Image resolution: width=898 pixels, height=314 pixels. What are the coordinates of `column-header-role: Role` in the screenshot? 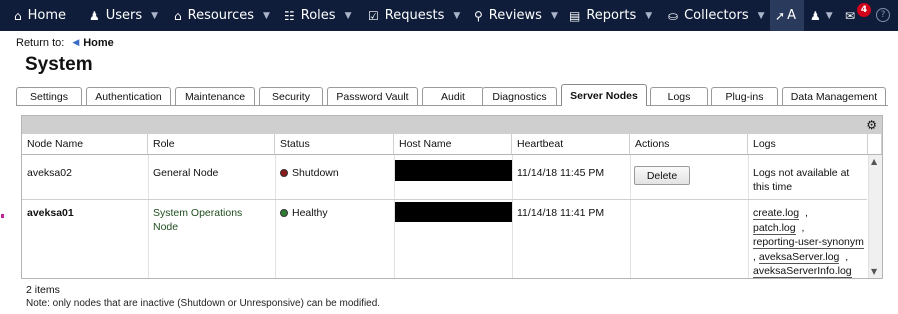 It's located at (211, 144).